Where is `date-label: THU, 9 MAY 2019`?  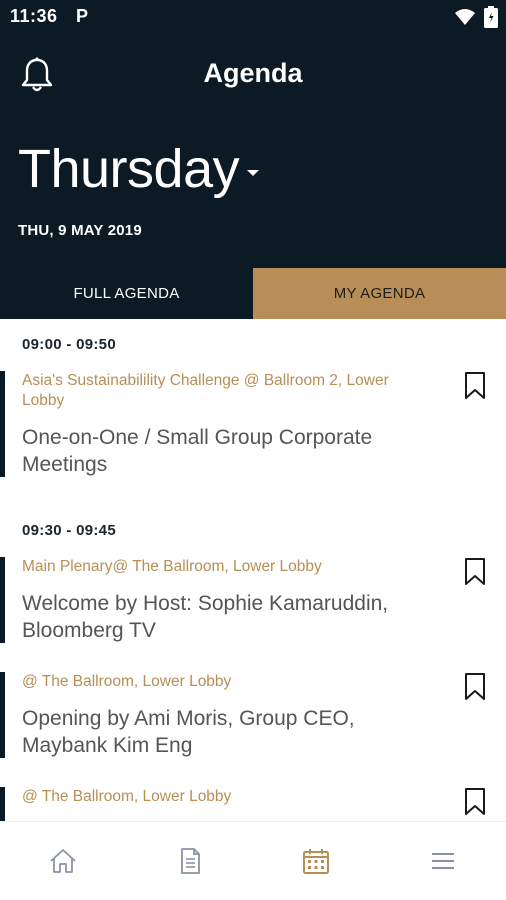 date-label: THU, 9 MAY 2019 is located at coordinates (80, 230).